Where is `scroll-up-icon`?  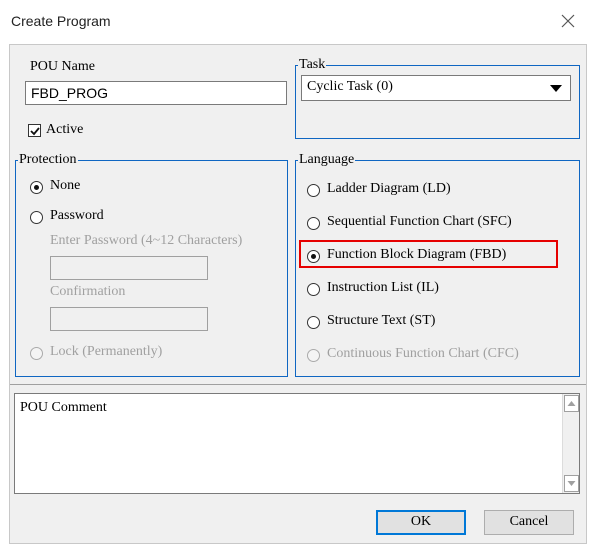
scroll-up-icon is located at coordinates (571, 403).